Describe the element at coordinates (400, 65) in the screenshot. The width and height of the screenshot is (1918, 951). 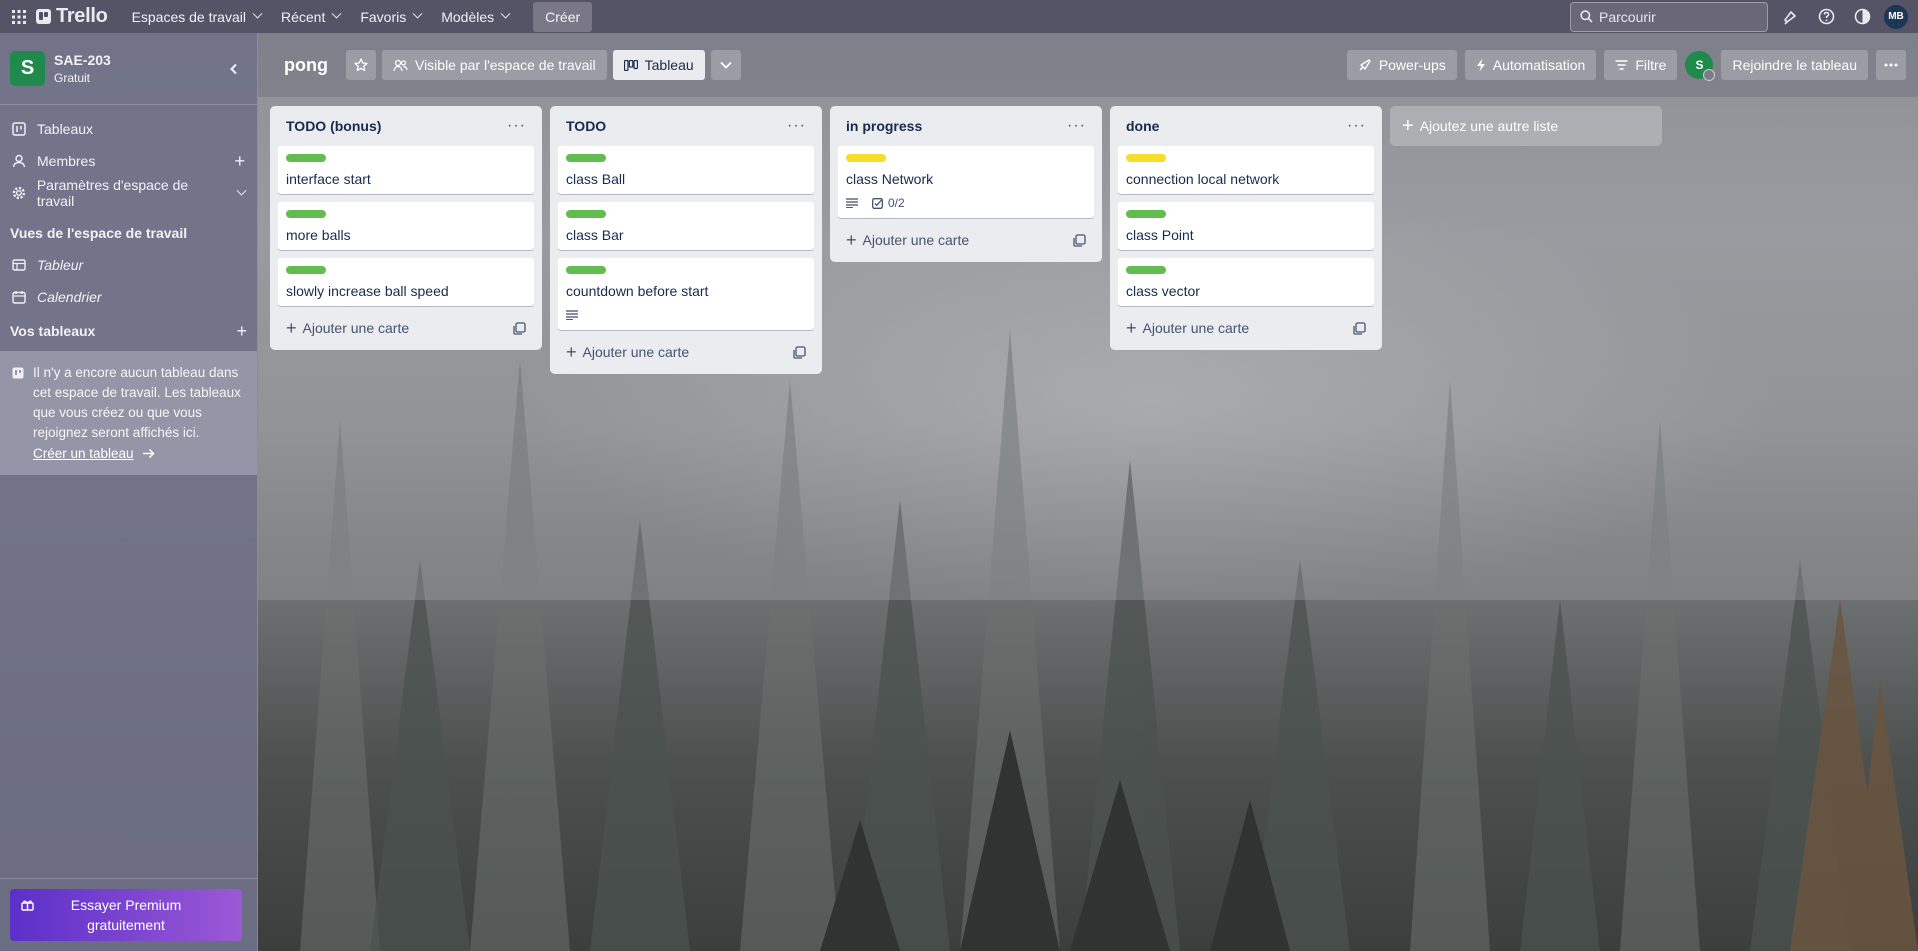
I see `people-icon` at that location.